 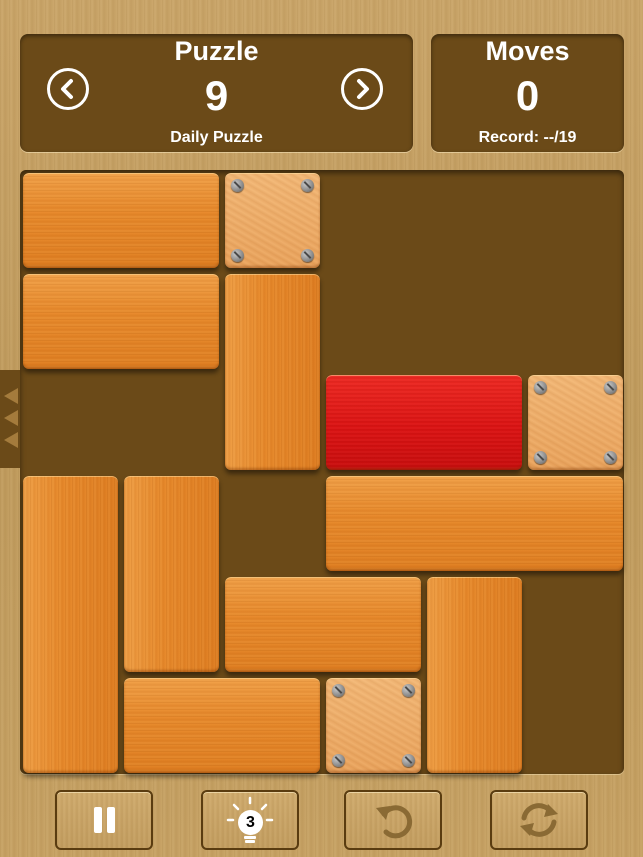 I want to click on puzzle-panel: Puzzle 9 Daily Puzzle, so click(x=216, y=93).